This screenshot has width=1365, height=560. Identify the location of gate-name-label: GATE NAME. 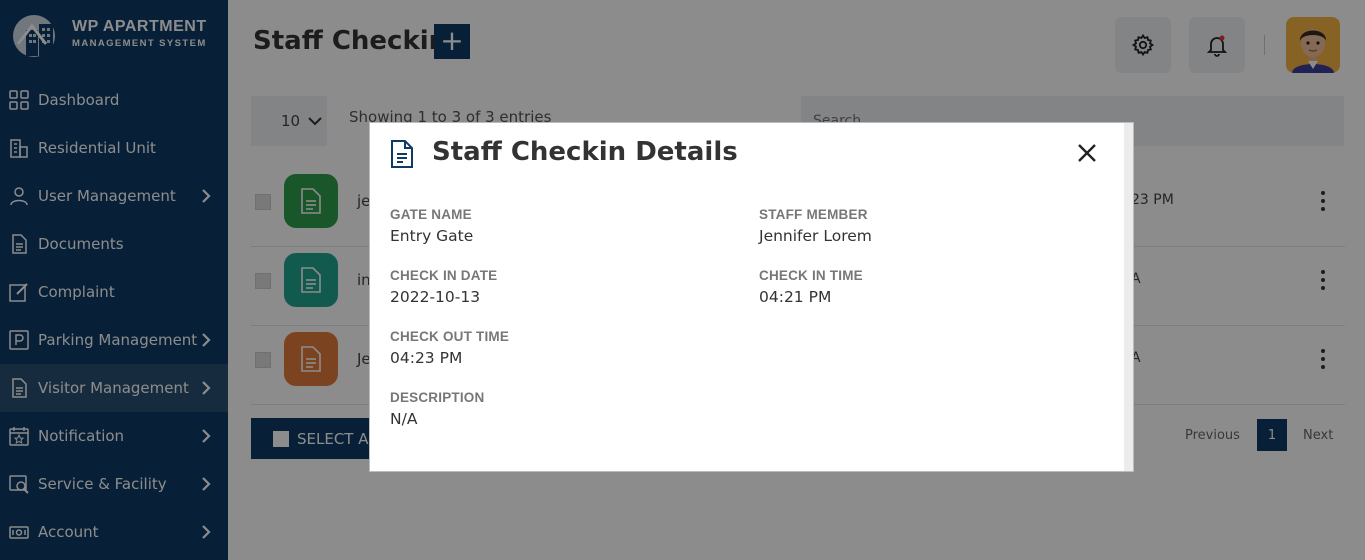
(431, 214).